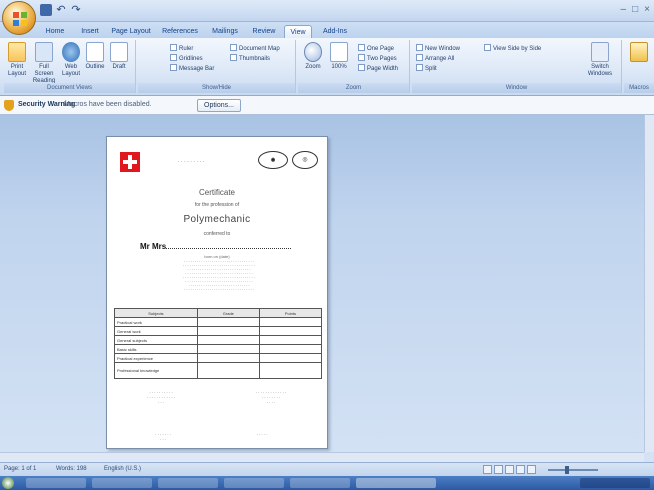 This screenshot has height=490, width=654. What do you see at coordinates (376, 48) in the screenshot?
I see `one-page-button: One Page` at bounding box center [376, 48].